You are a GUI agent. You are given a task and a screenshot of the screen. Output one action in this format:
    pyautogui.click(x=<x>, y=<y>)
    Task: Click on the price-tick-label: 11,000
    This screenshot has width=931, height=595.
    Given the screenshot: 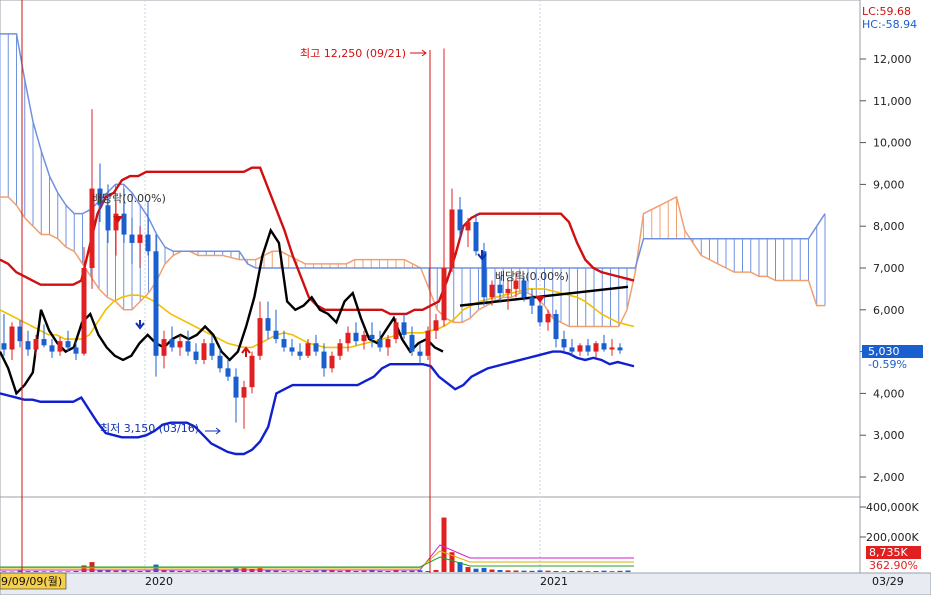 What is the action you would take?
    pyautogui.click(x=892, y=101)
    